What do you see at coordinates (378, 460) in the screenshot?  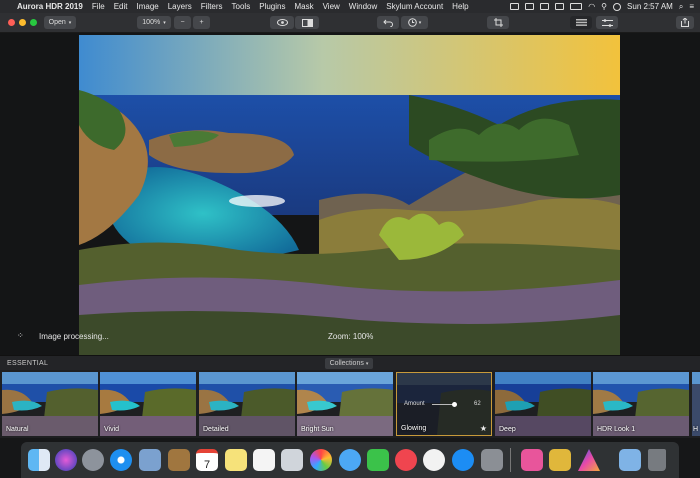 I see `facetime-icon` at bounding box center [378, 460].